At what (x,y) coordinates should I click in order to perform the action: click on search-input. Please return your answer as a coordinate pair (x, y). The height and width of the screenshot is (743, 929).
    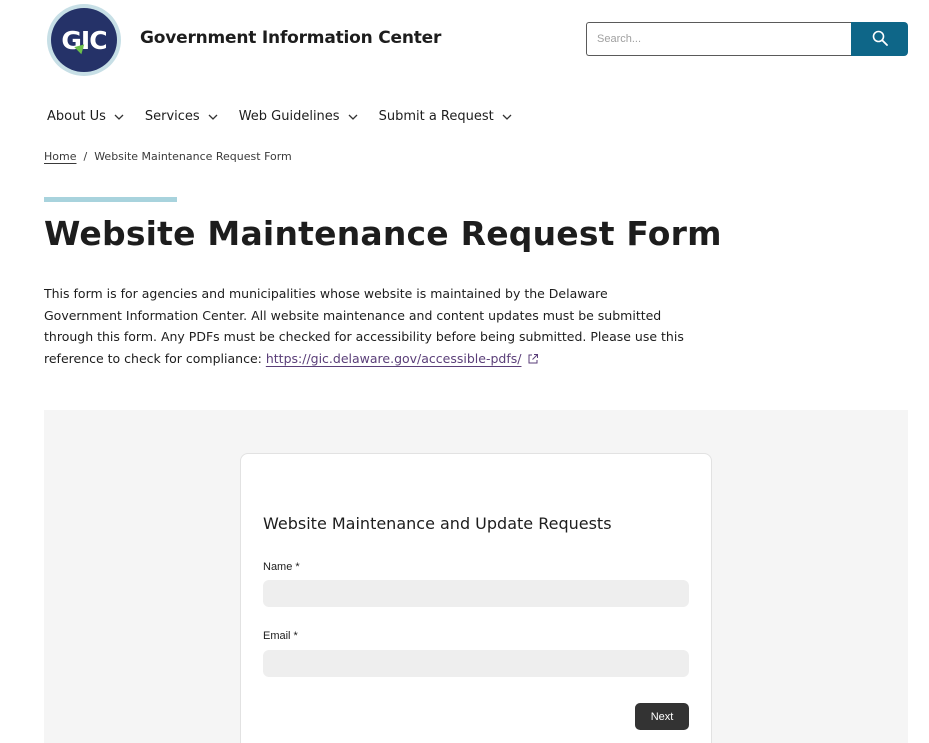
    Looking at the image, I should click on (718, 39).